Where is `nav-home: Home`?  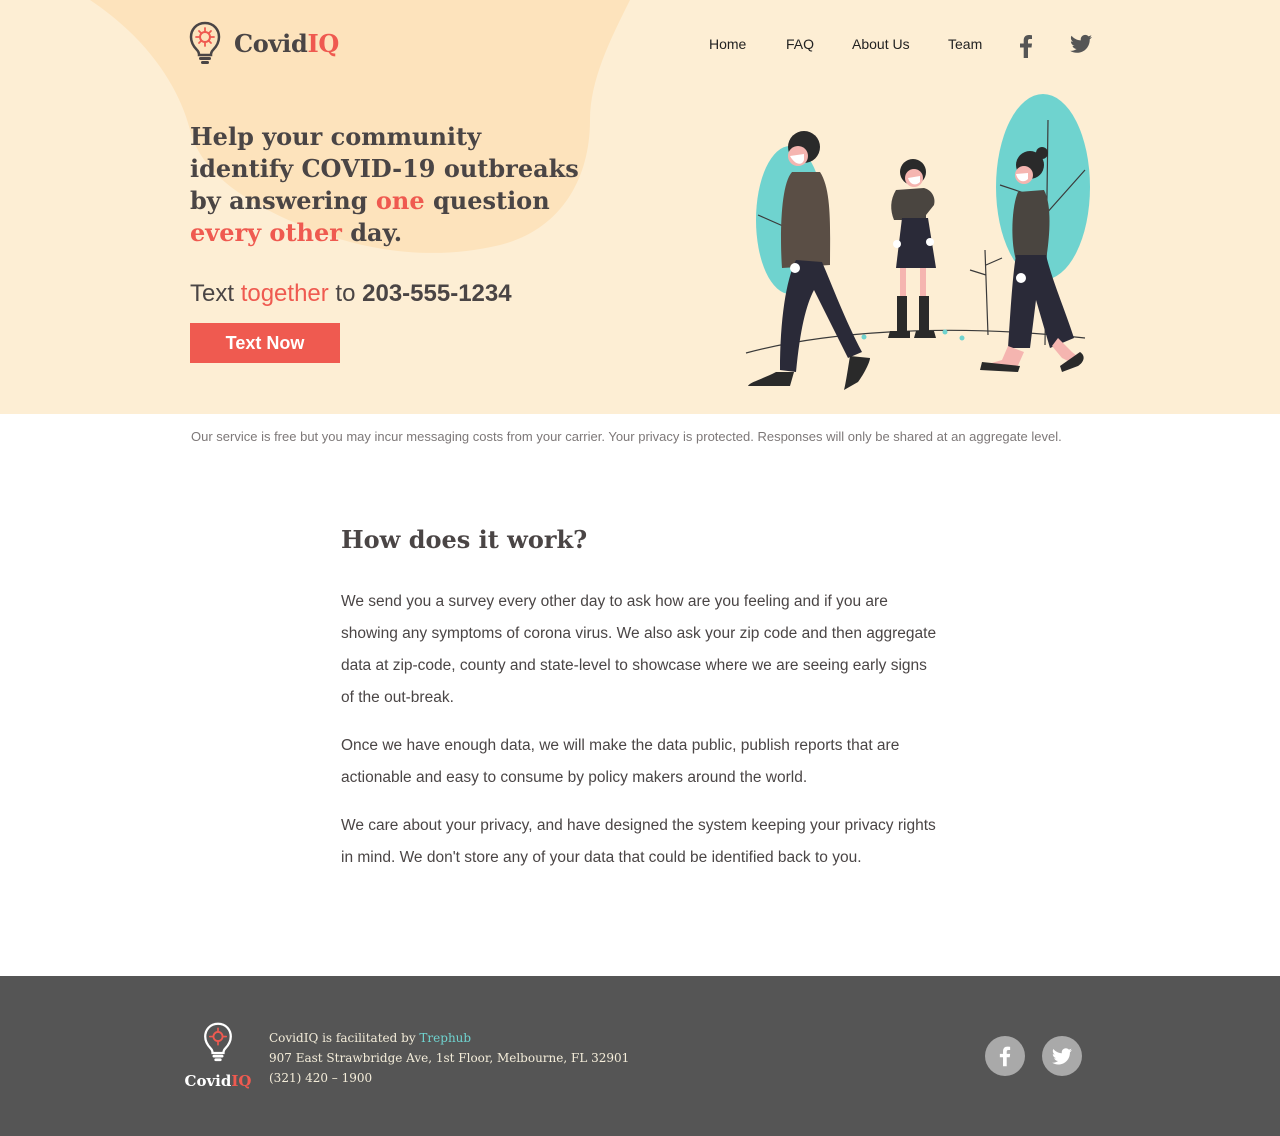 nav-home: Home is located at coordinates (727, 44).